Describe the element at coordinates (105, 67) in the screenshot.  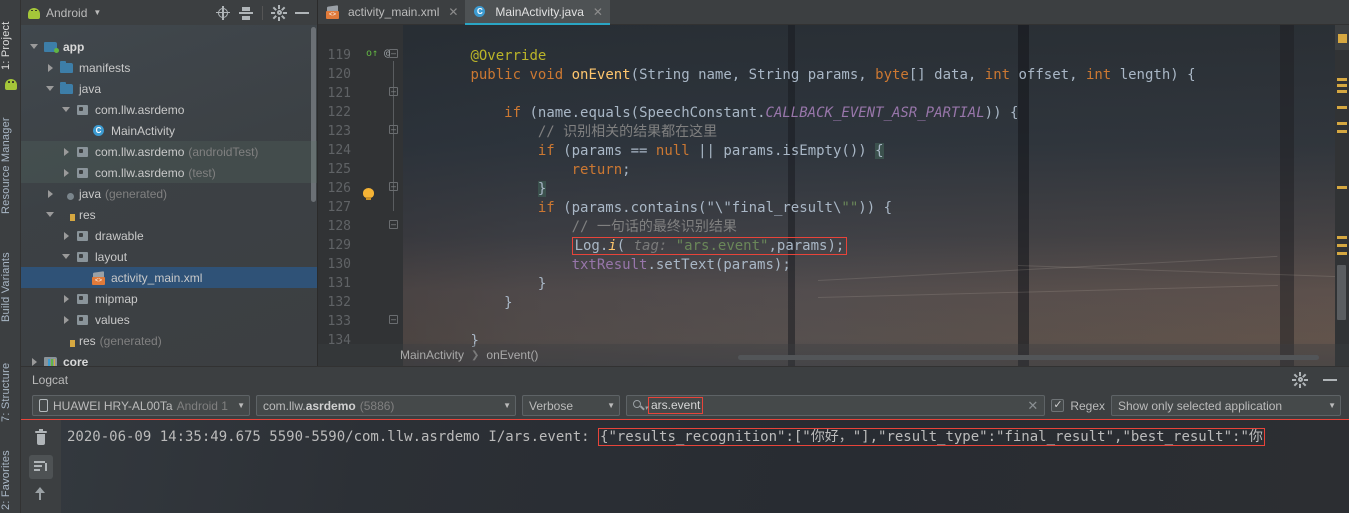
I see `tree-item-label: manifests` at that location.